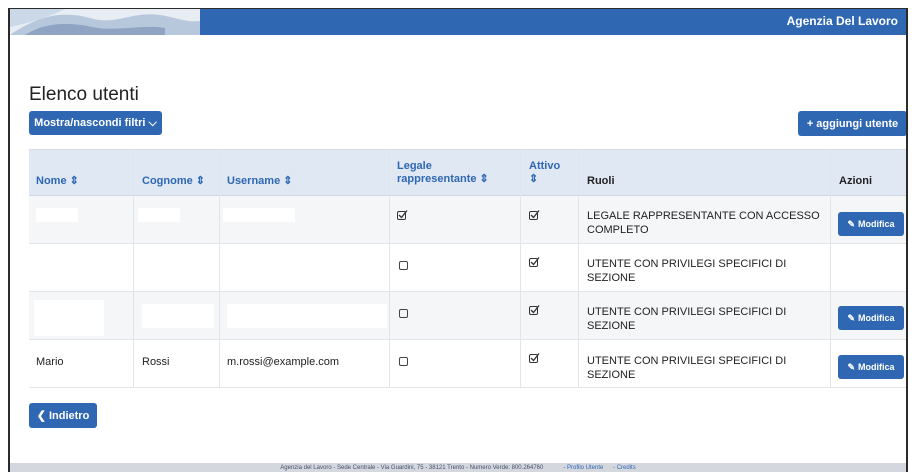 The height and width of the screenshot is (472, 916). I want to click on profile-link: - Profilo Utente, so click(583, 468).